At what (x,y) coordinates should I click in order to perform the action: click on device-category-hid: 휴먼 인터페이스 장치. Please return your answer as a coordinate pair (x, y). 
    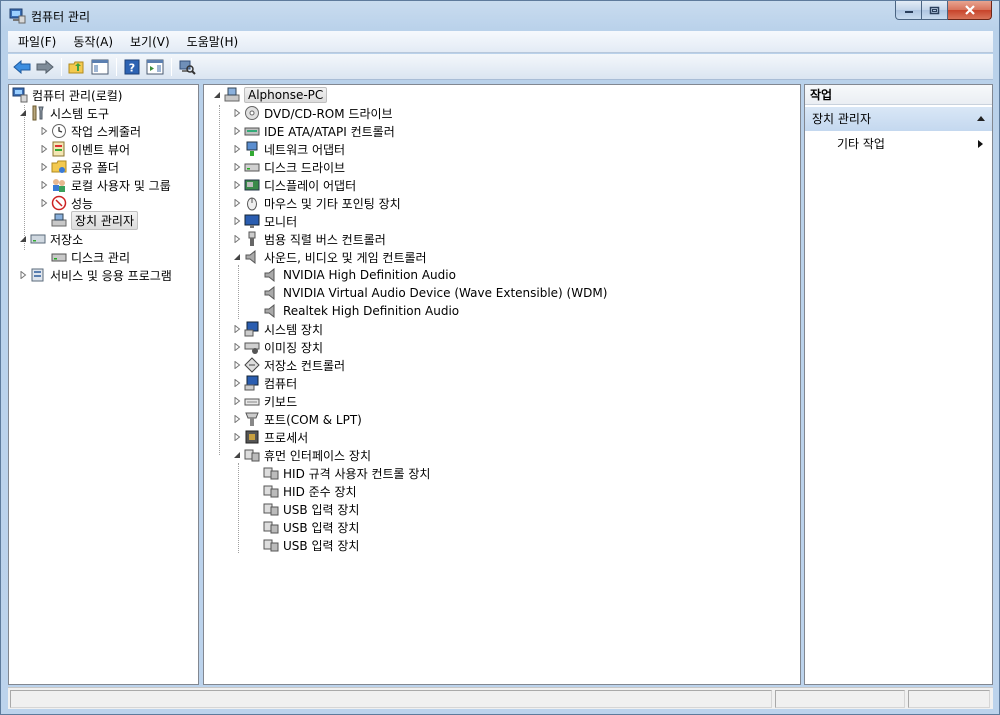
    Looking at the image, I should click on (301, 455).